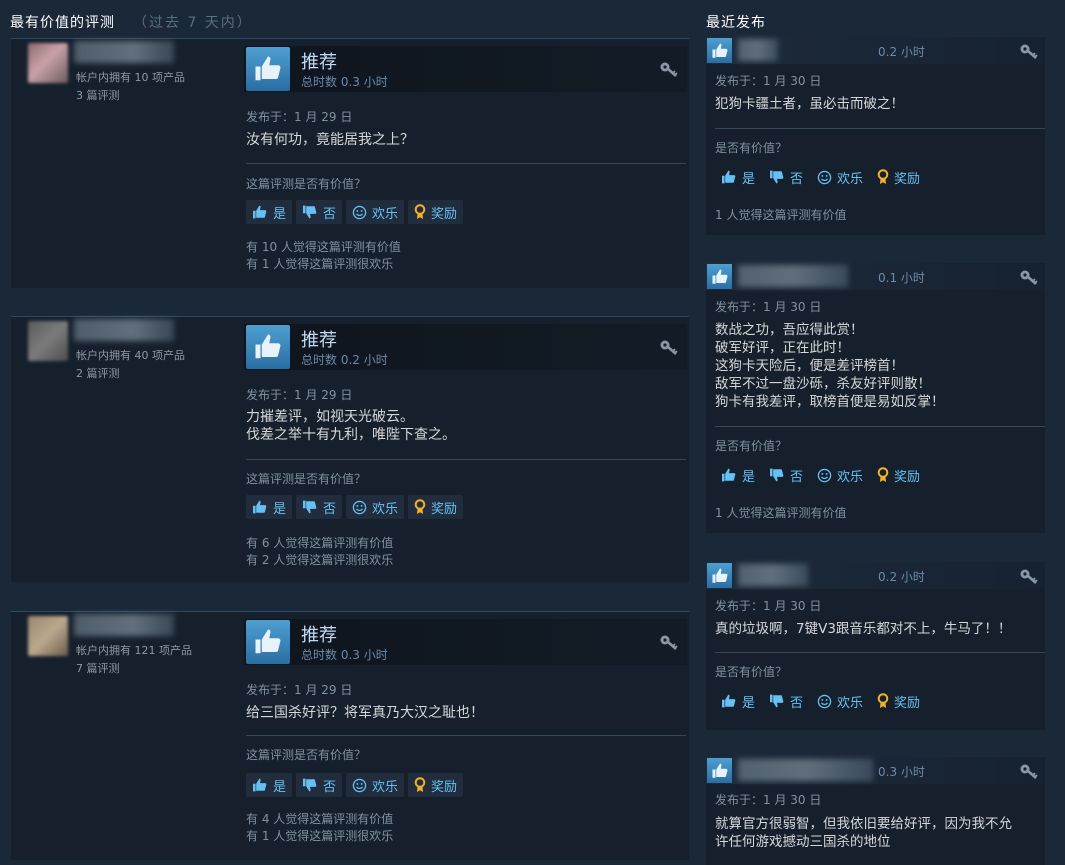 Image resolution: width=1065 pixels, height=865 pixels. Describe the element at coordinates (323, 247) in the screenshot. I see `stat-helpful: 有 10 人觉得这篇评测有价值` at that location.